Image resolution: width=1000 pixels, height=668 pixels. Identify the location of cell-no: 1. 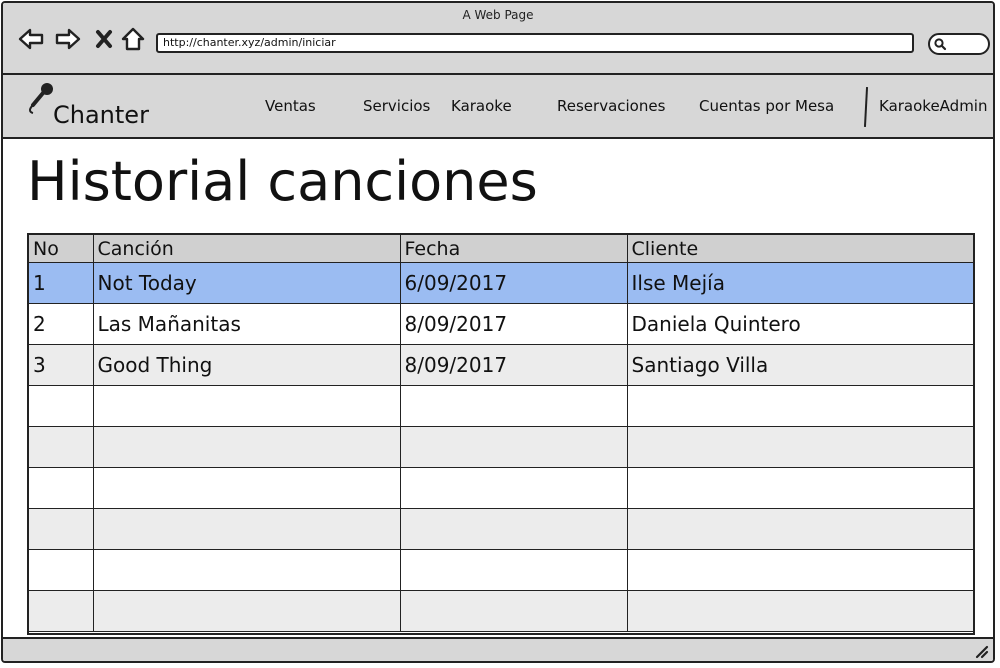
(61, 283).